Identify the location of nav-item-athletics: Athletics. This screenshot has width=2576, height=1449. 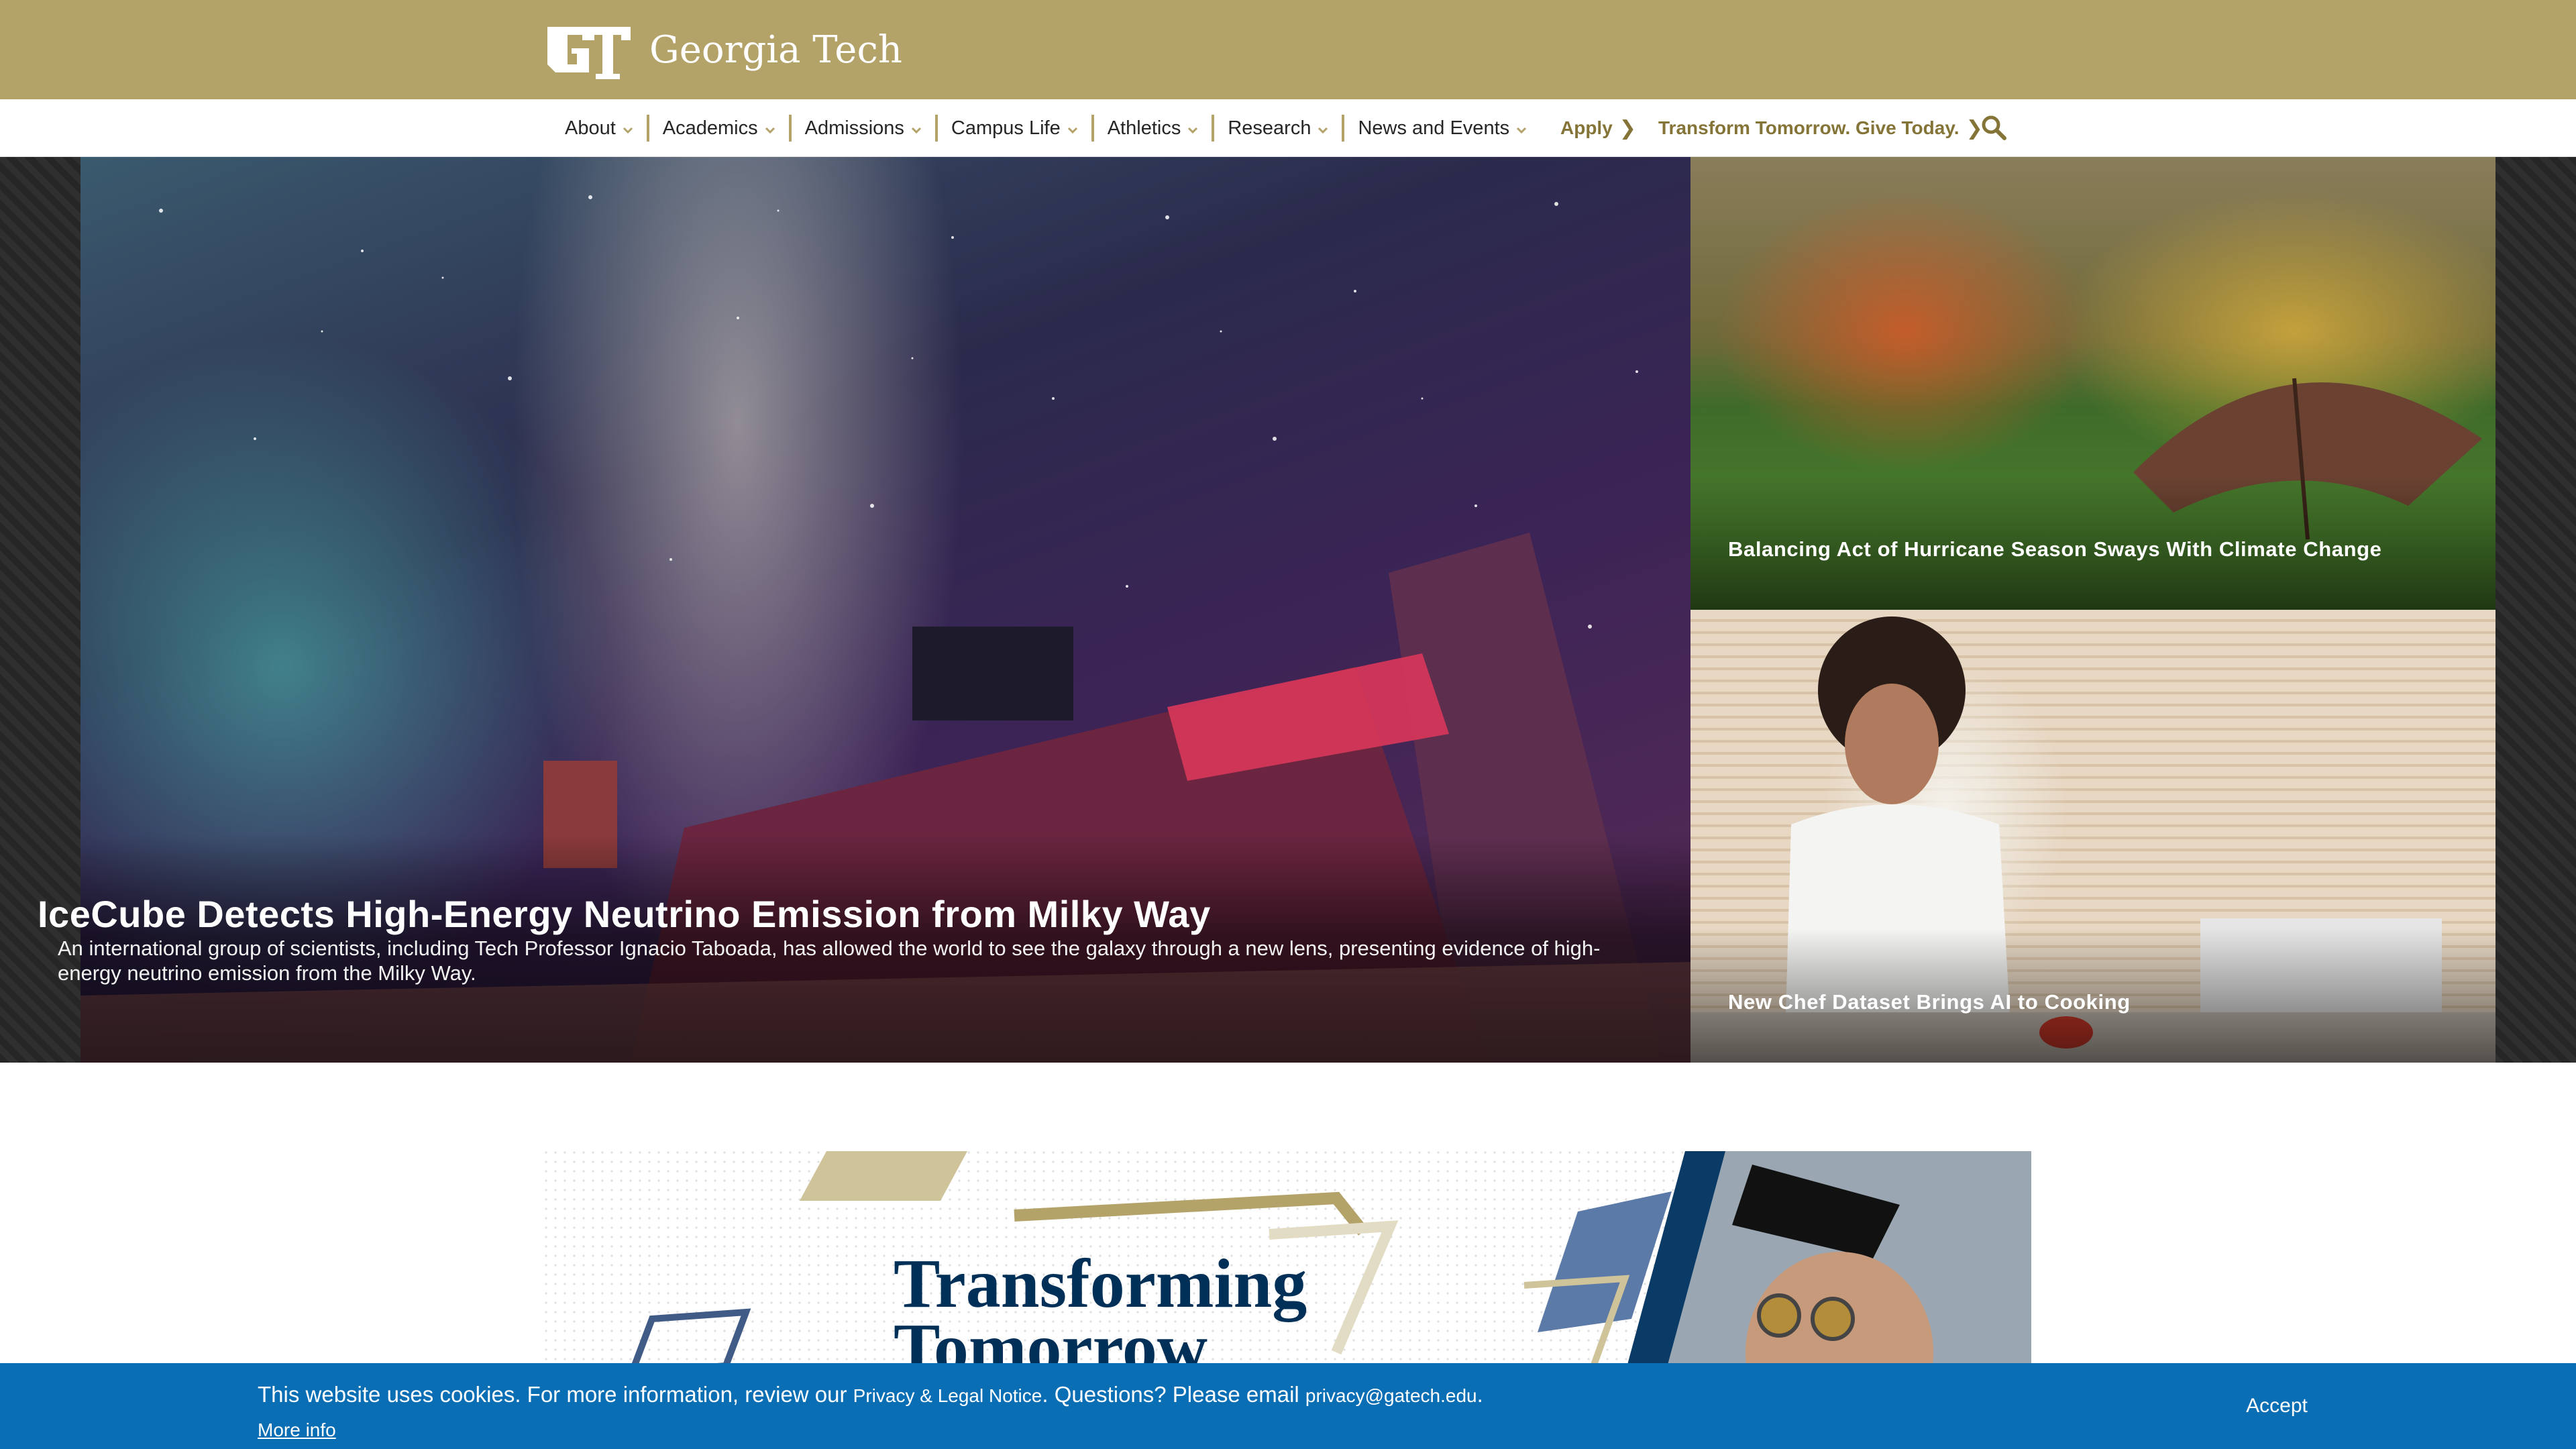
(1151, 128).